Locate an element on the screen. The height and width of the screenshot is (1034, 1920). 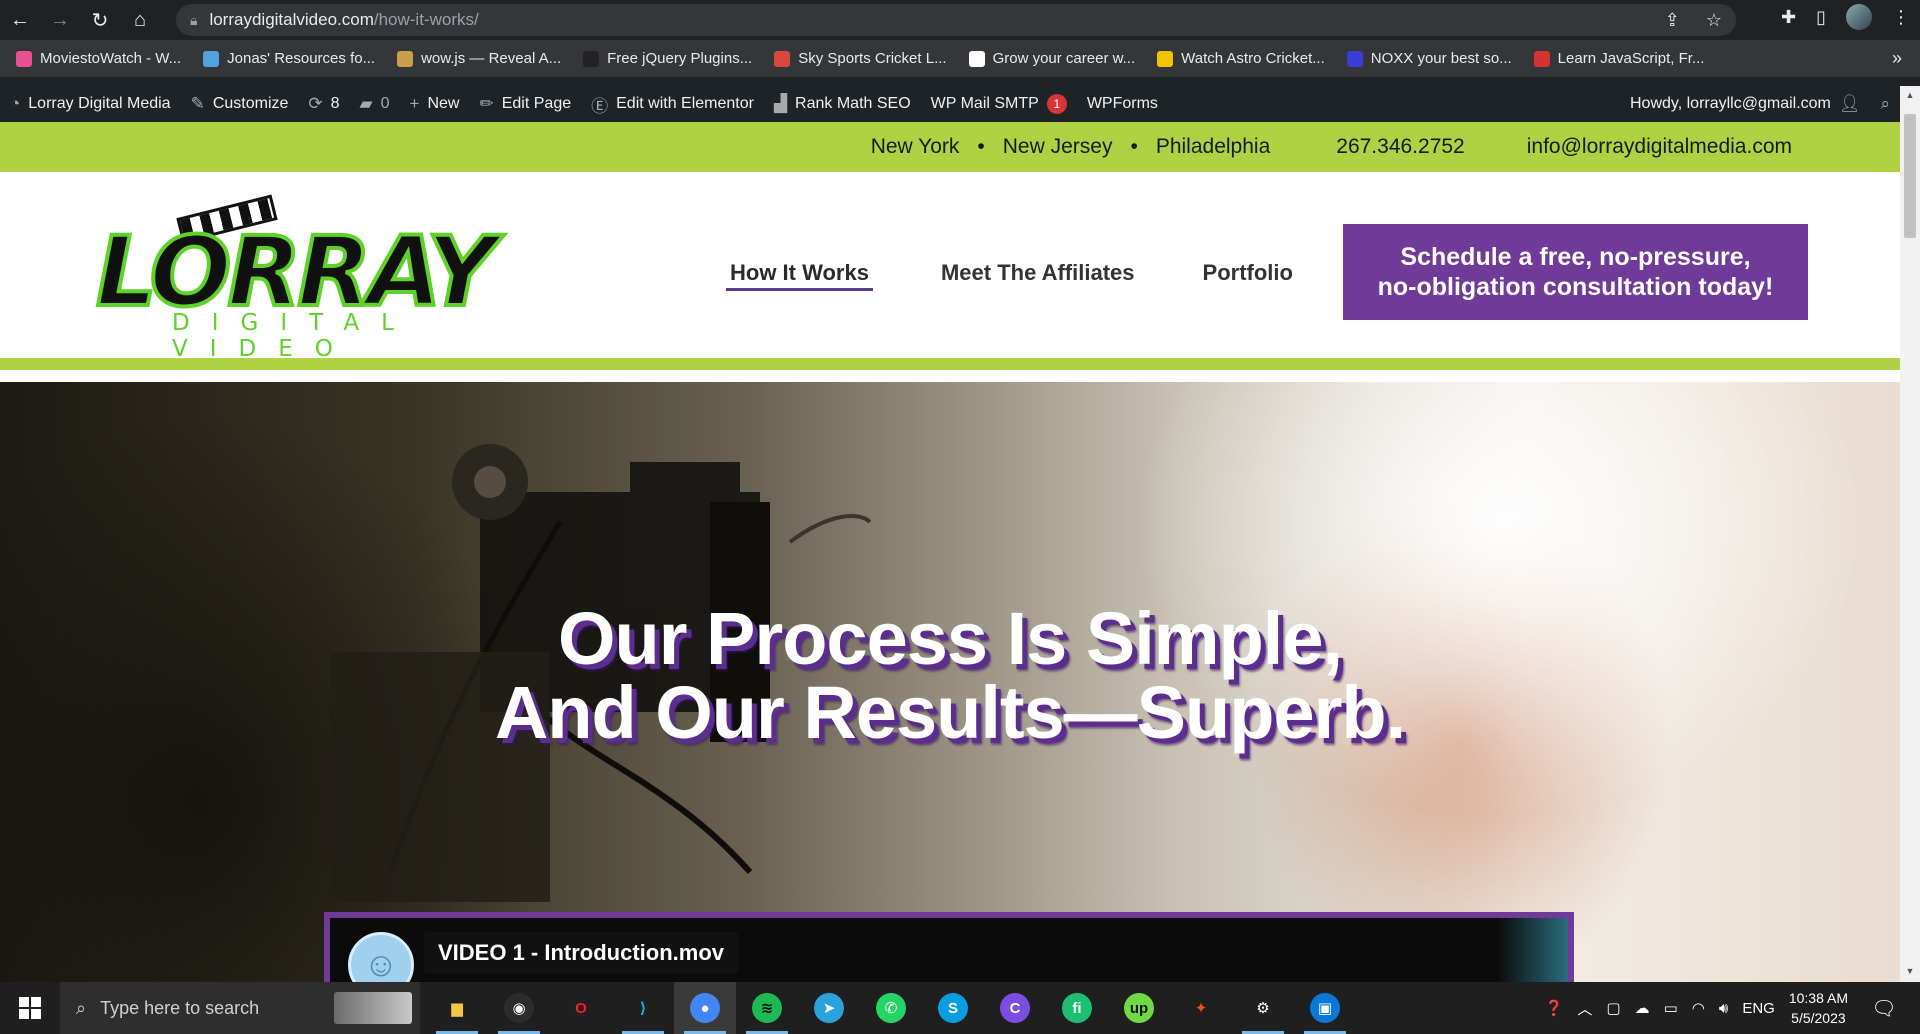
scroll-down-arrow-icon: ▼ is located at coordinates (1910, 972).